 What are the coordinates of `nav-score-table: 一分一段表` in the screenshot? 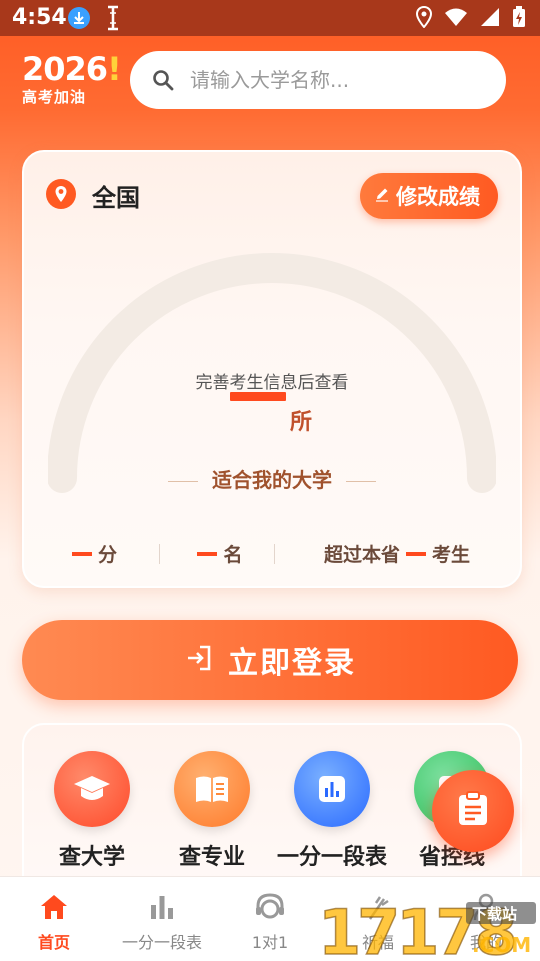 It's located at (162, 922).